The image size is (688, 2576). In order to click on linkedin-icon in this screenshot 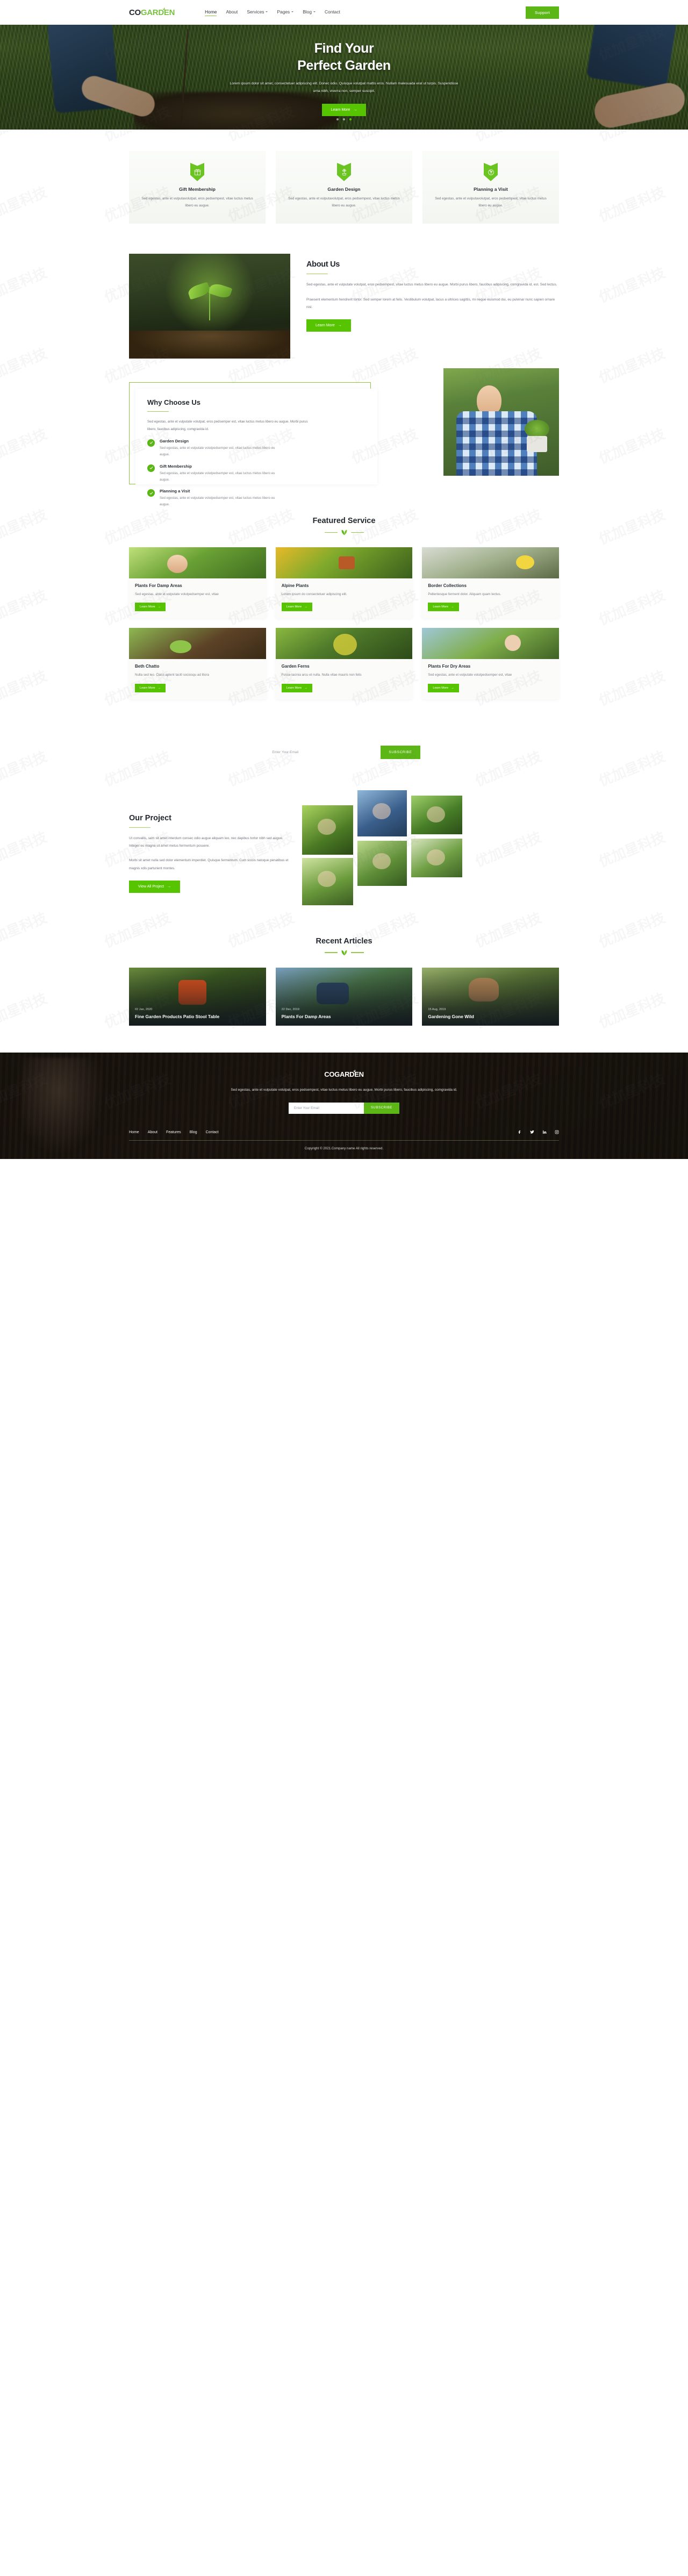, I will do `click(544, 1132)`.